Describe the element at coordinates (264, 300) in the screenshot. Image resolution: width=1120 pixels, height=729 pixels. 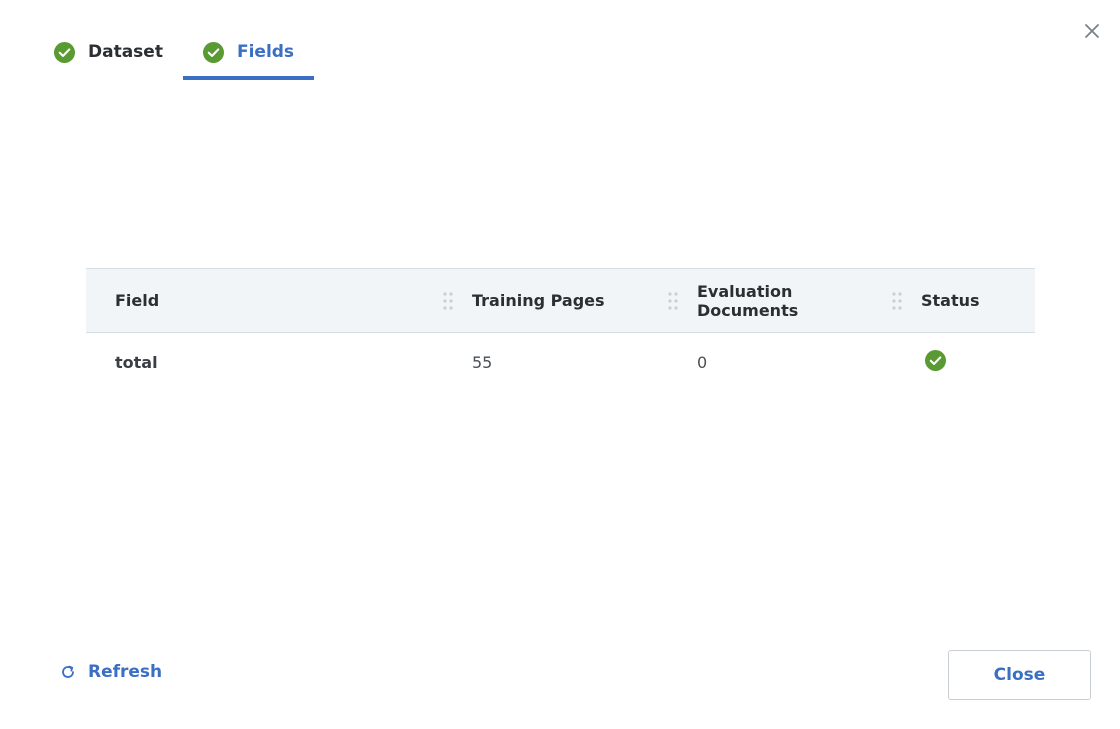
I see `column-header-field: Field` at that location.